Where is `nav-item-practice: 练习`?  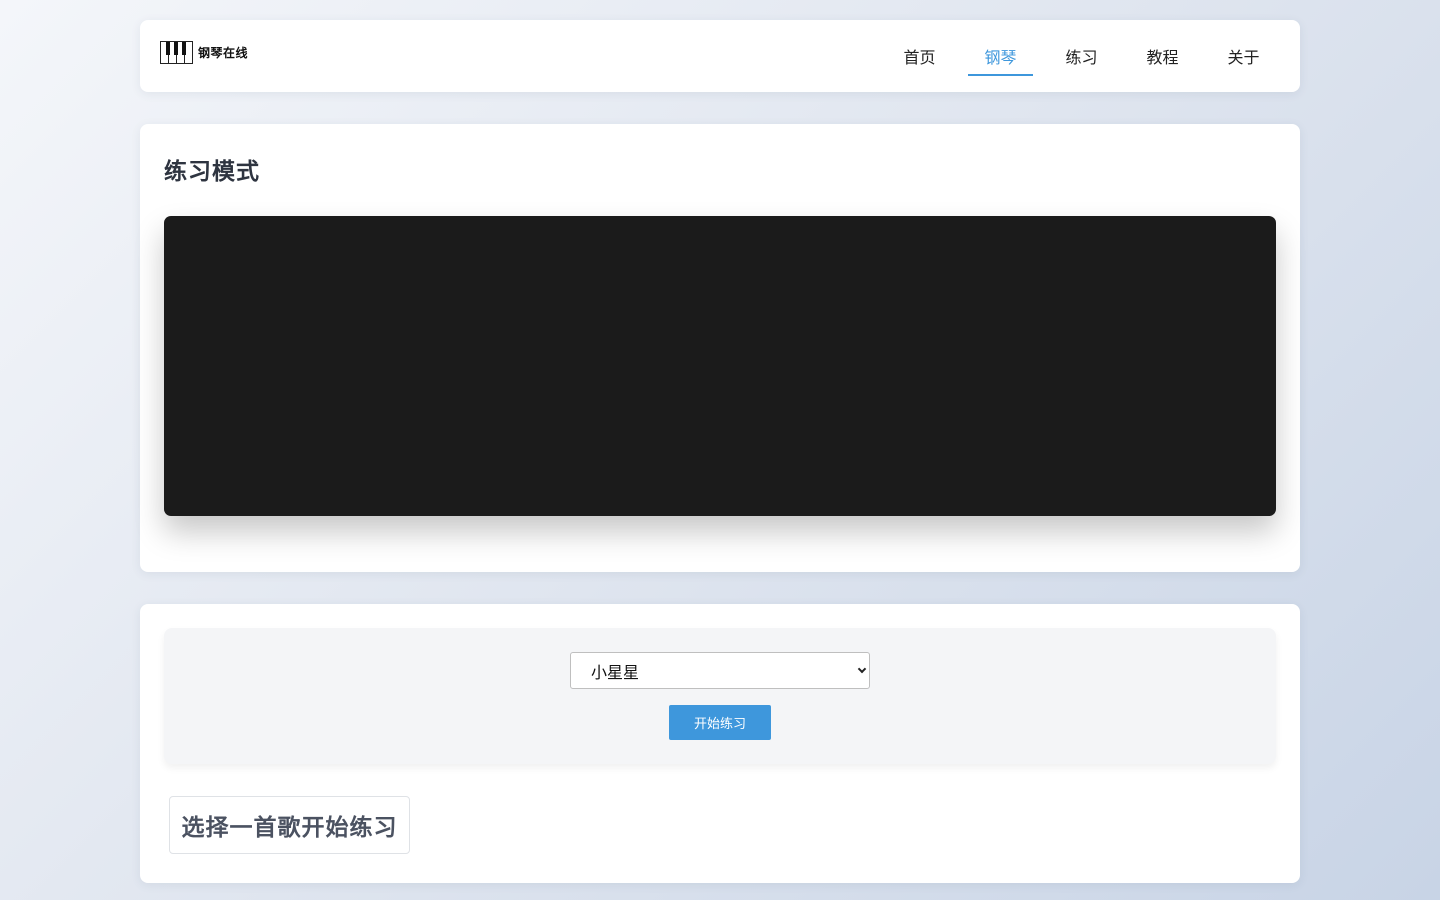 nav-item-practice: 练习 is located at coordinates (1081, 56).